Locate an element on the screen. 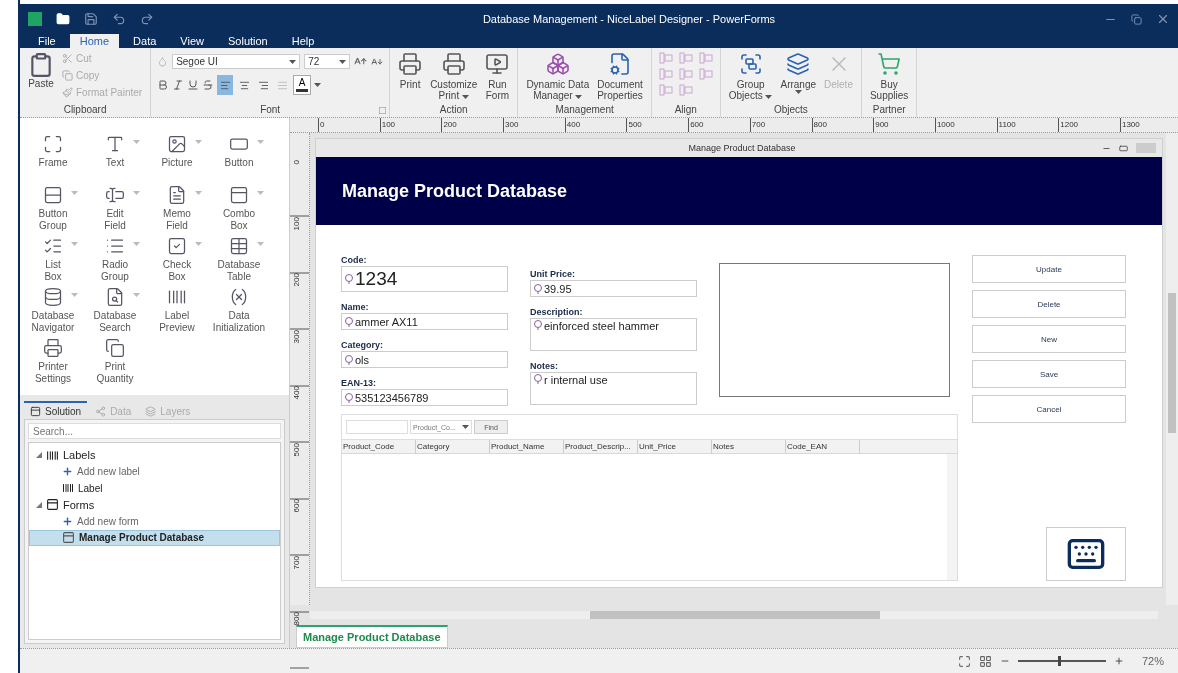 Image resolution: width=1178 pixels, height=673 pixels. menu-tab: Help is located at coordinates (303, 41).